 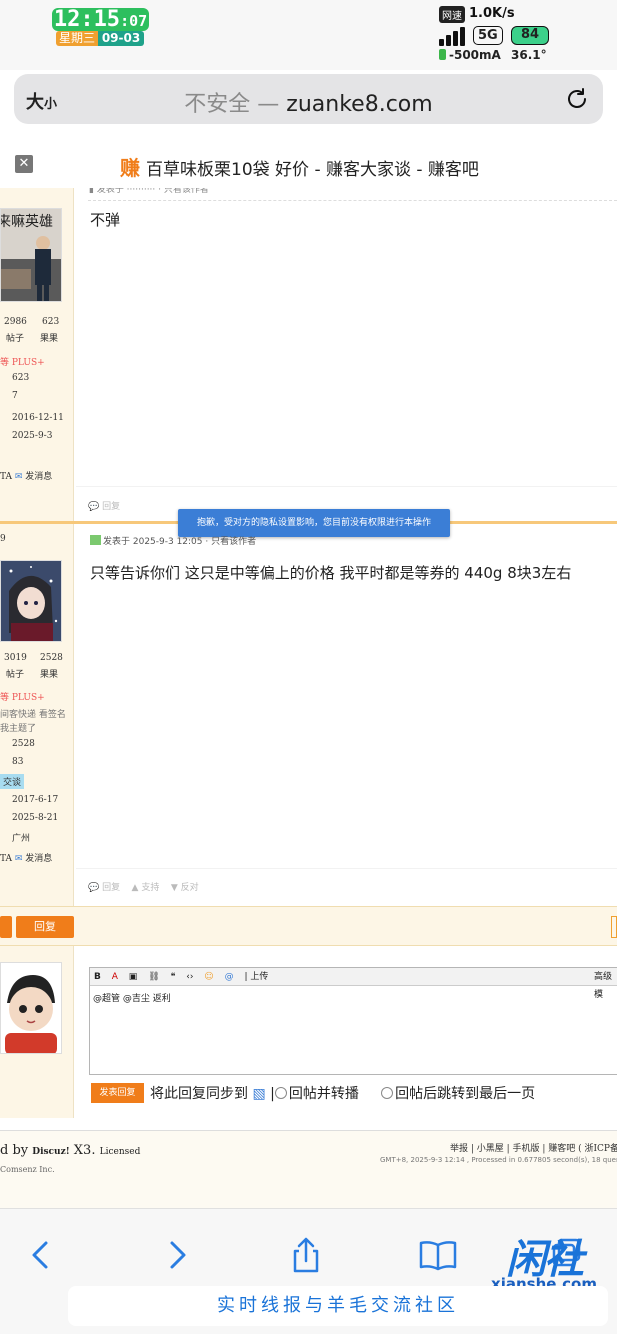 What do you see at coordinates (14, 1150) in the screenshot?
I see `powered-text: d by` at bounding box center [14, 1150].